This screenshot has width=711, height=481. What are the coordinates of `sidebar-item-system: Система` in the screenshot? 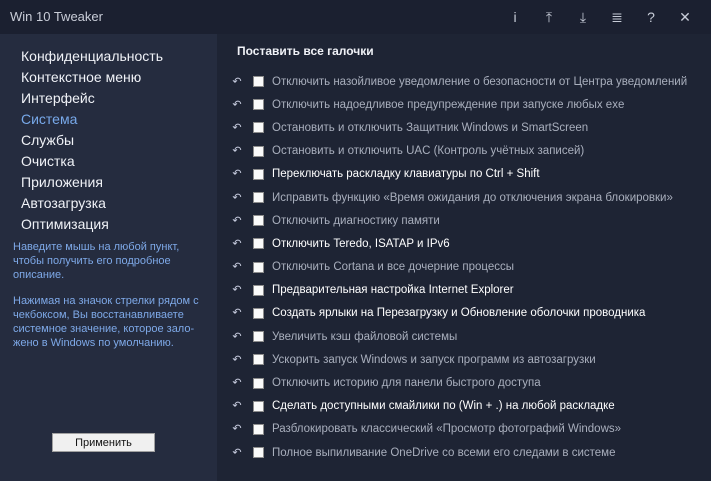 It's located at (92, 119).